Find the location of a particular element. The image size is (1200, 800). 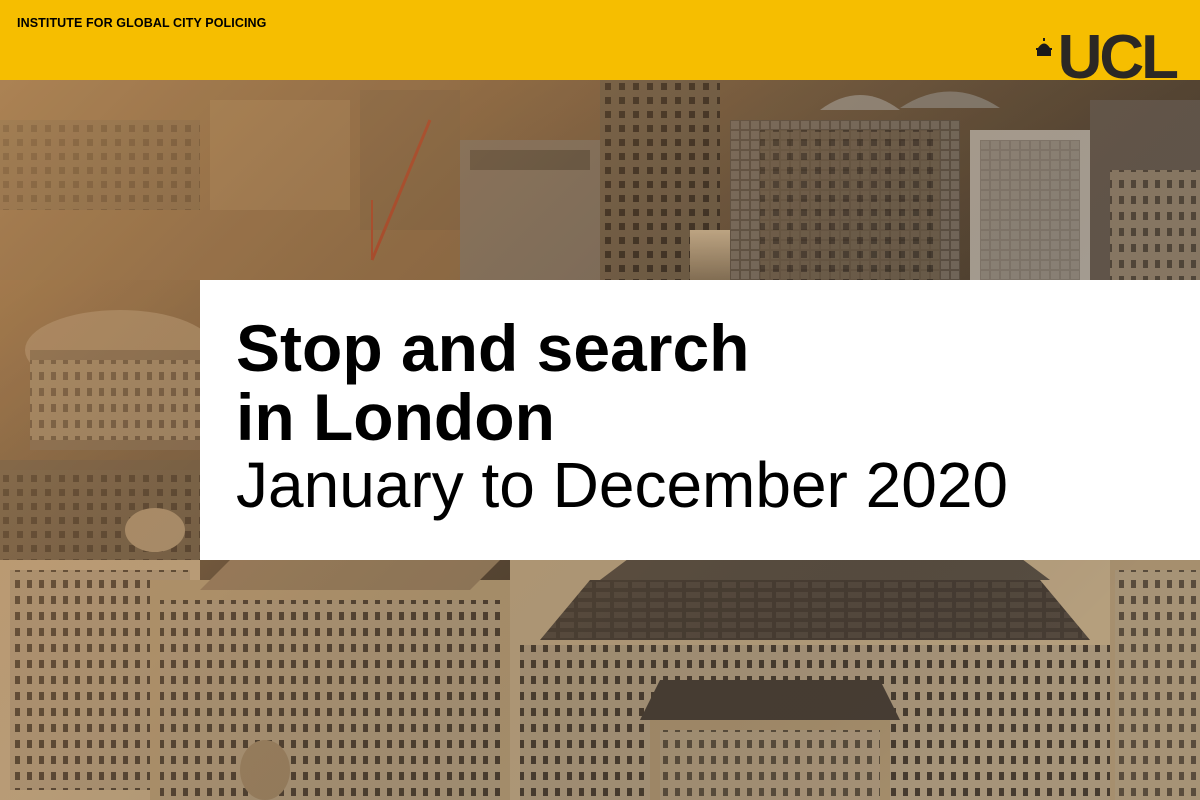

subtitle-date-range: January to December 2020 is located at coordinates (622, 485).